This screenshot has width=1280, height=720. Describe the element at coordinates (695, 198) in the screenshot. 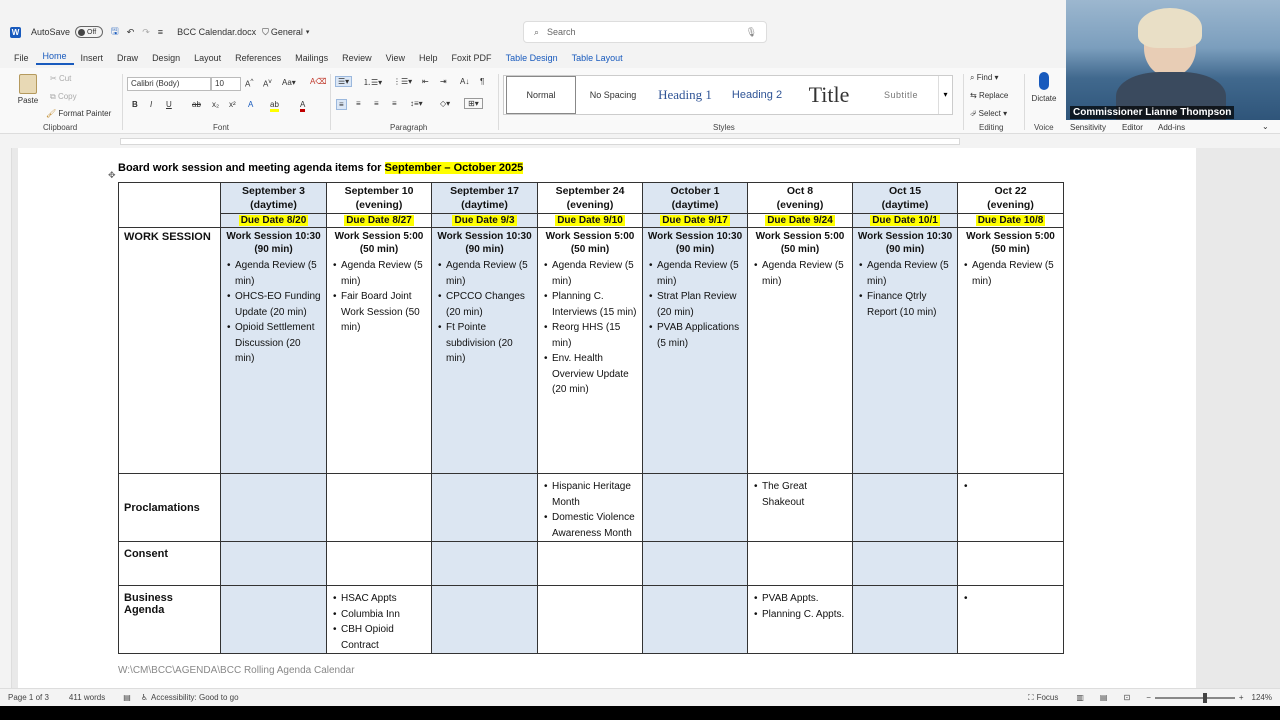

I see `date-header-cell: October 1 (daytime)` at that location.